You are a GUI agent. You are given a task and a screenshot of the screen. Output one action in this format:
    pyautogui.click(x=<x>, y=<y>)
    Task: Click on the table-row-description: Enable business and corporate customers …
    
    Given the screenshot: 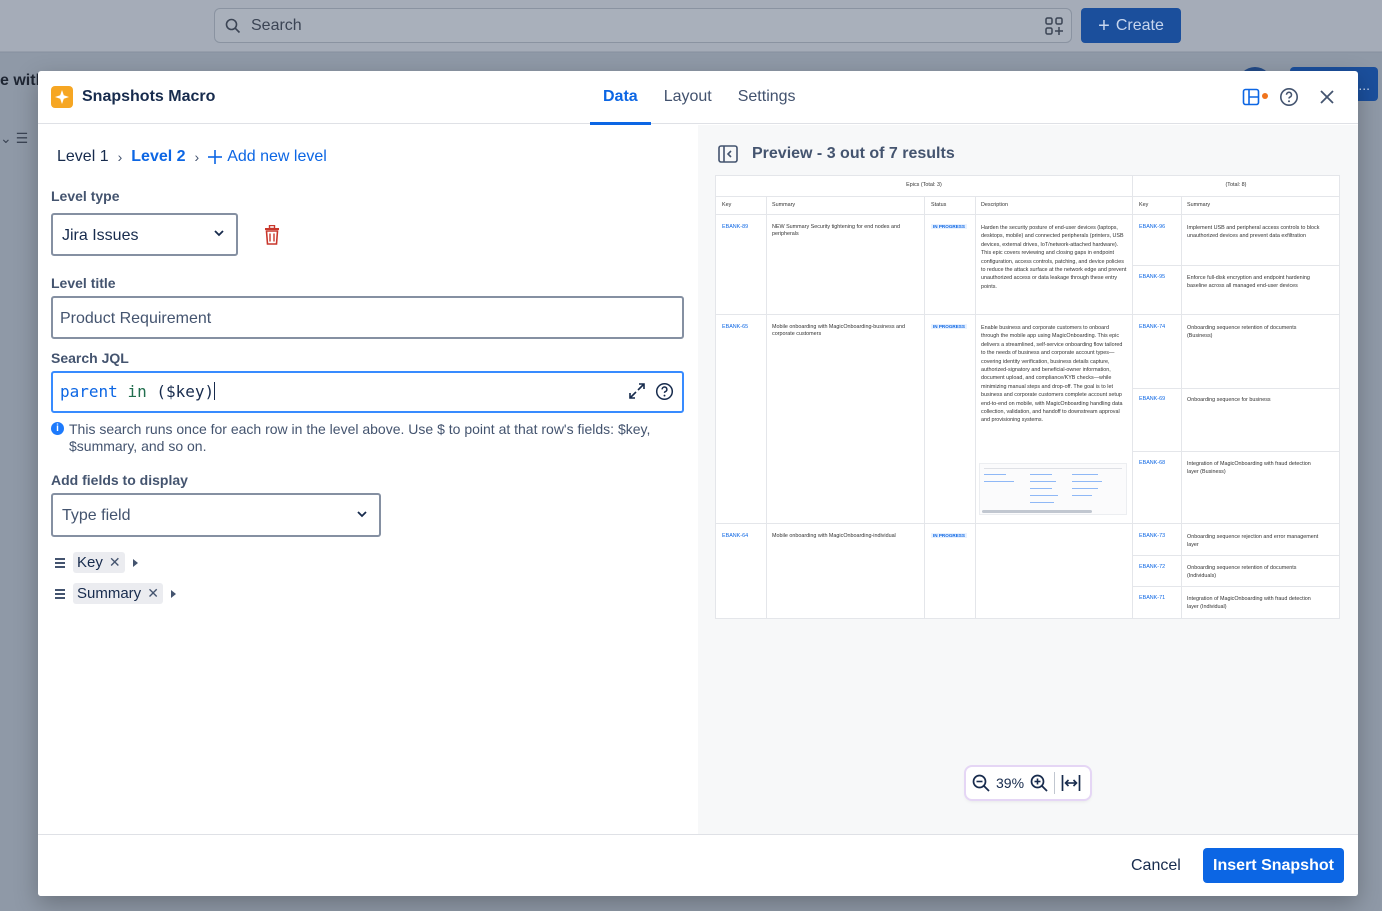 What is the action you would take?
    pyautogui.click(x=1052, y=374)
    